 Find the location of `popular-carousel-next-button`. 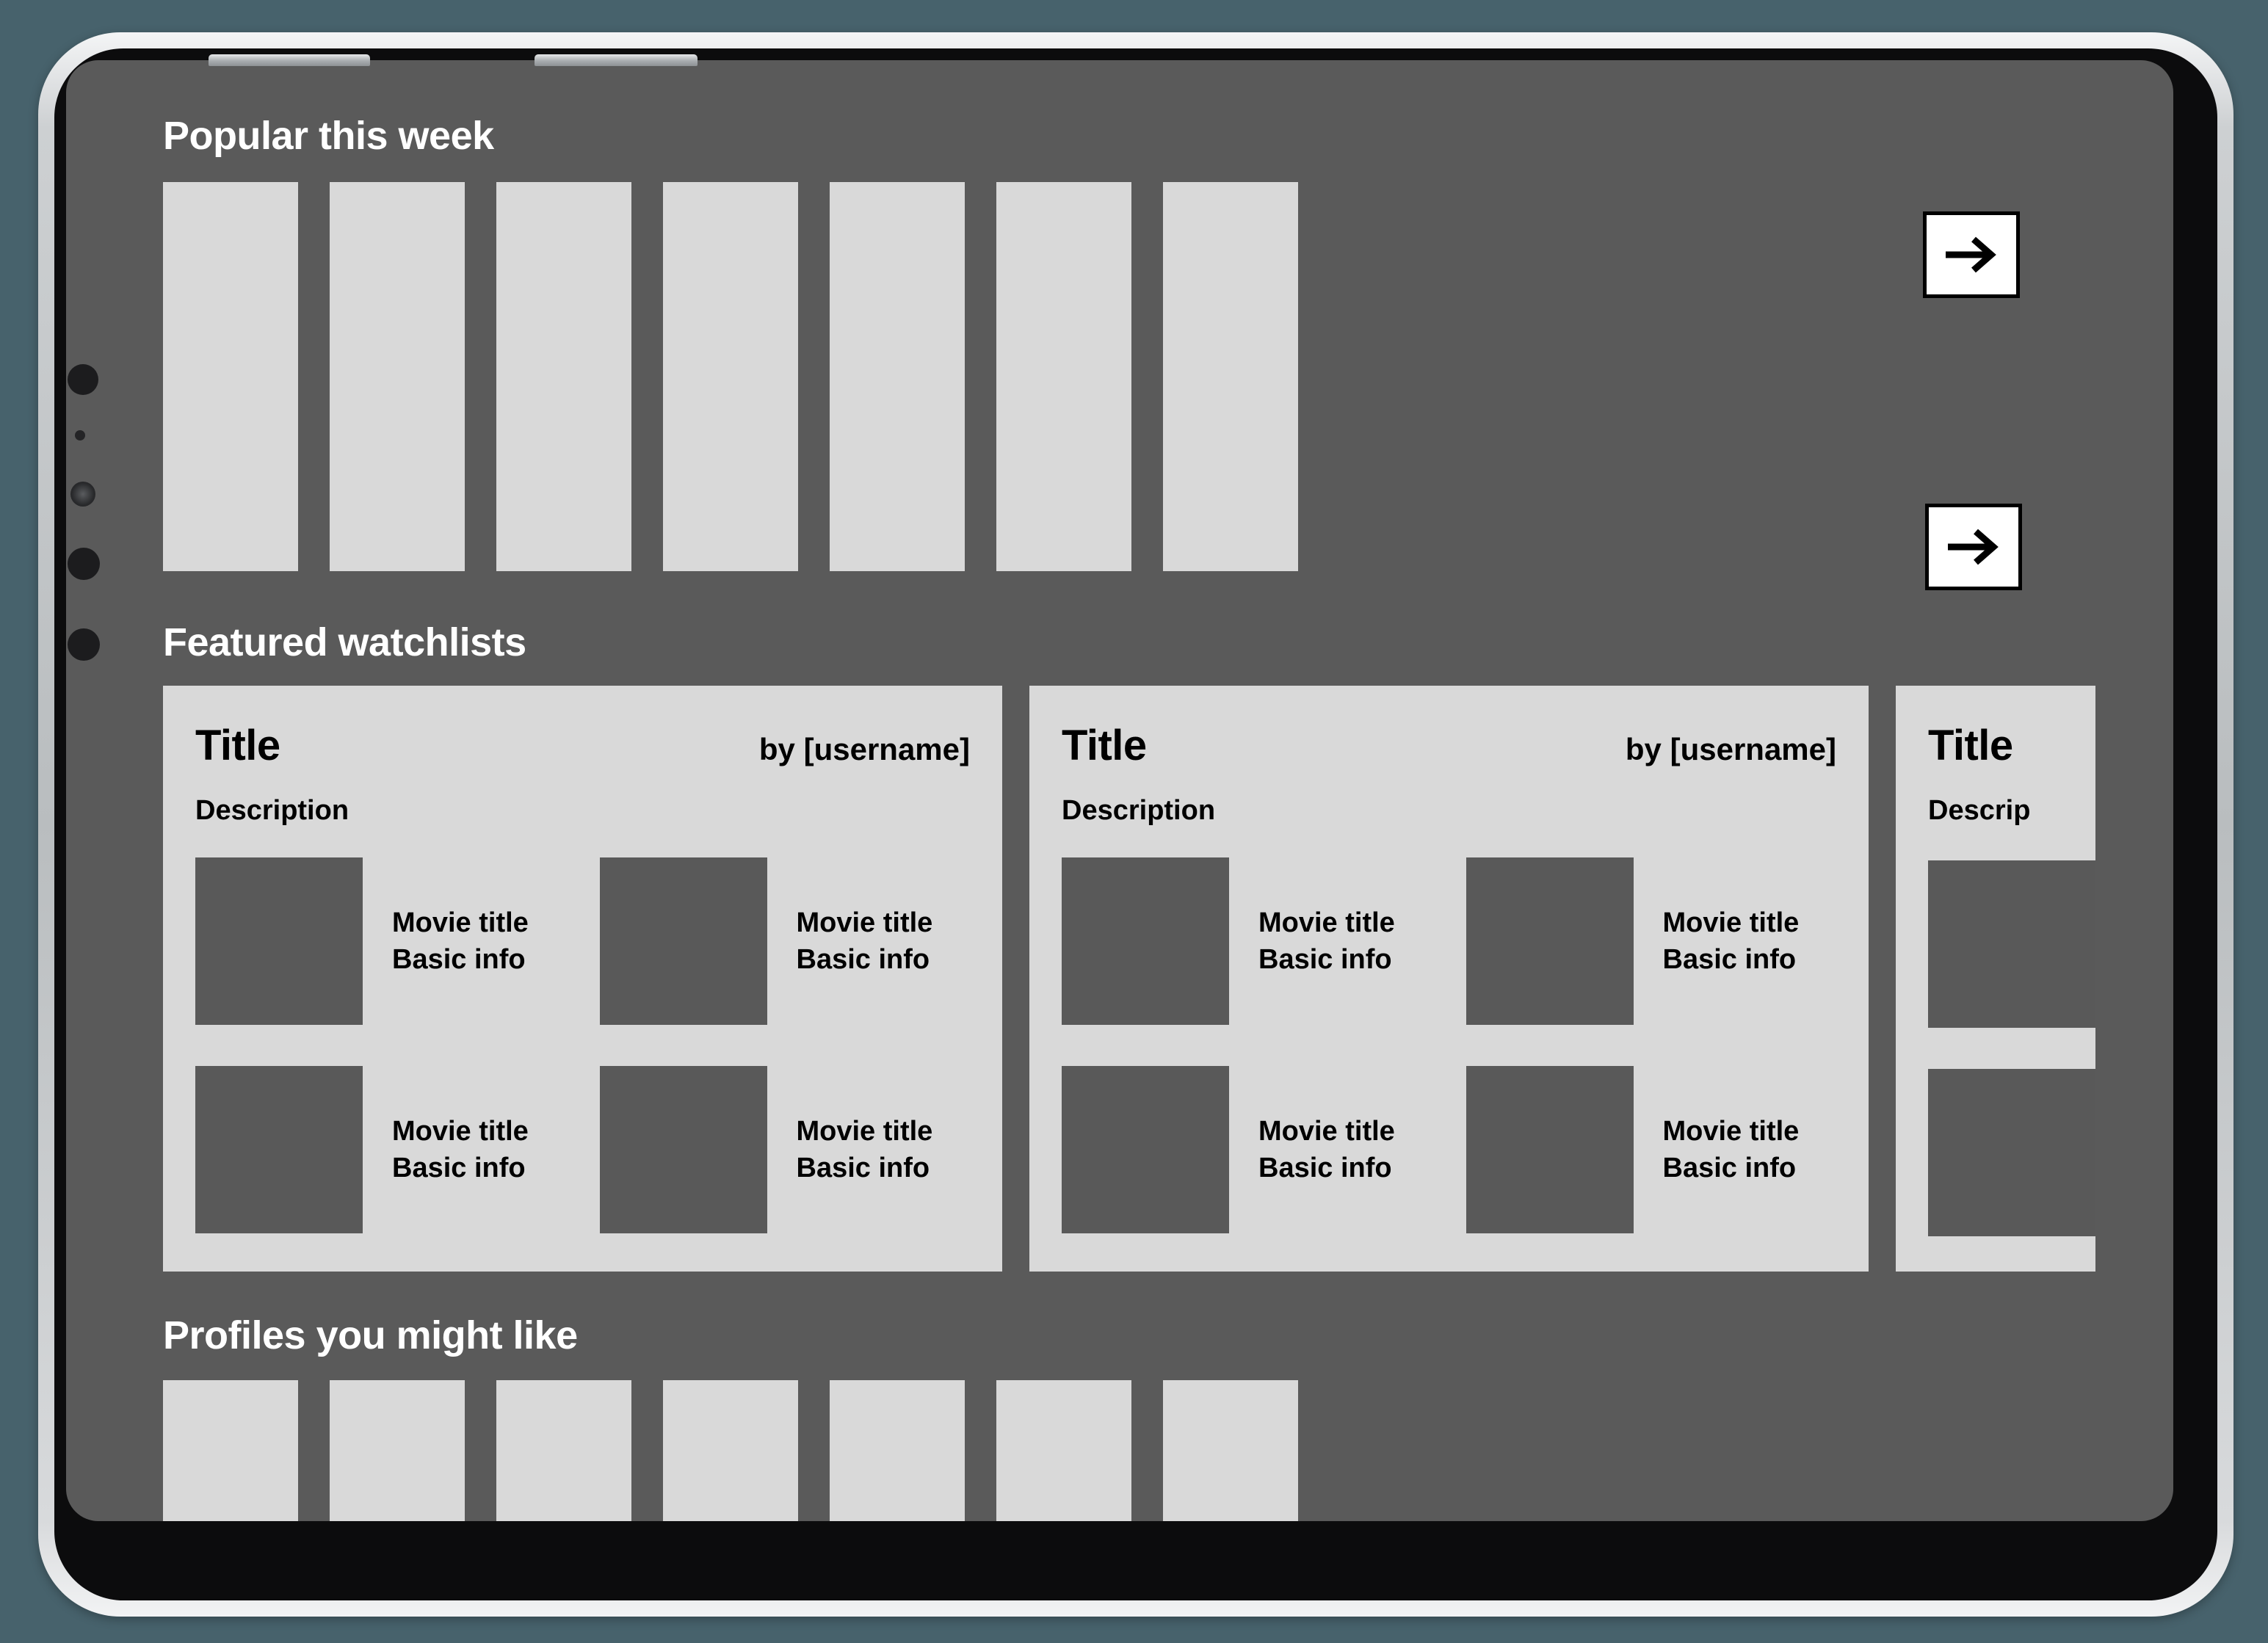

popular-carousel-next-button is located at coordinates (1971, 254).